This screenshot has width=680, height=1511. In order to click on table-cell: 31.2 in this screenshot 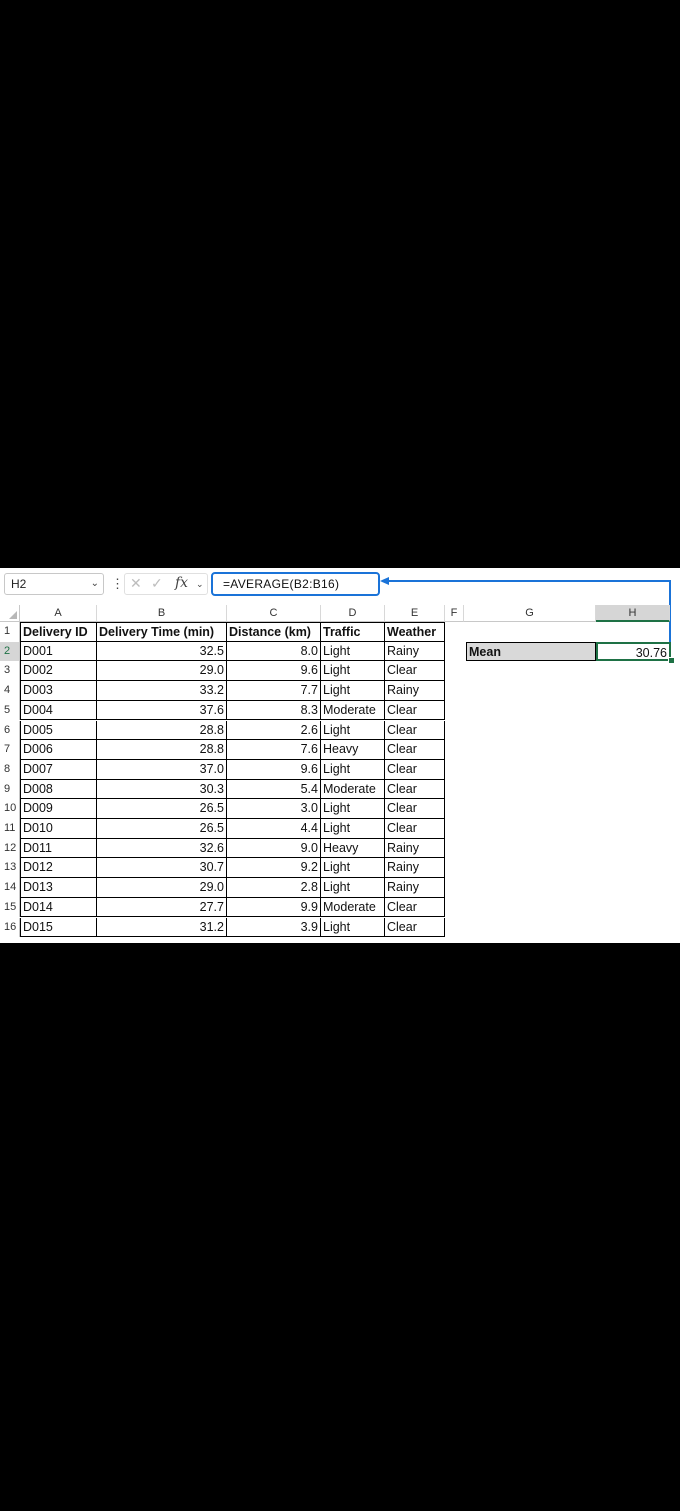, I will do `click(162, 927)`.